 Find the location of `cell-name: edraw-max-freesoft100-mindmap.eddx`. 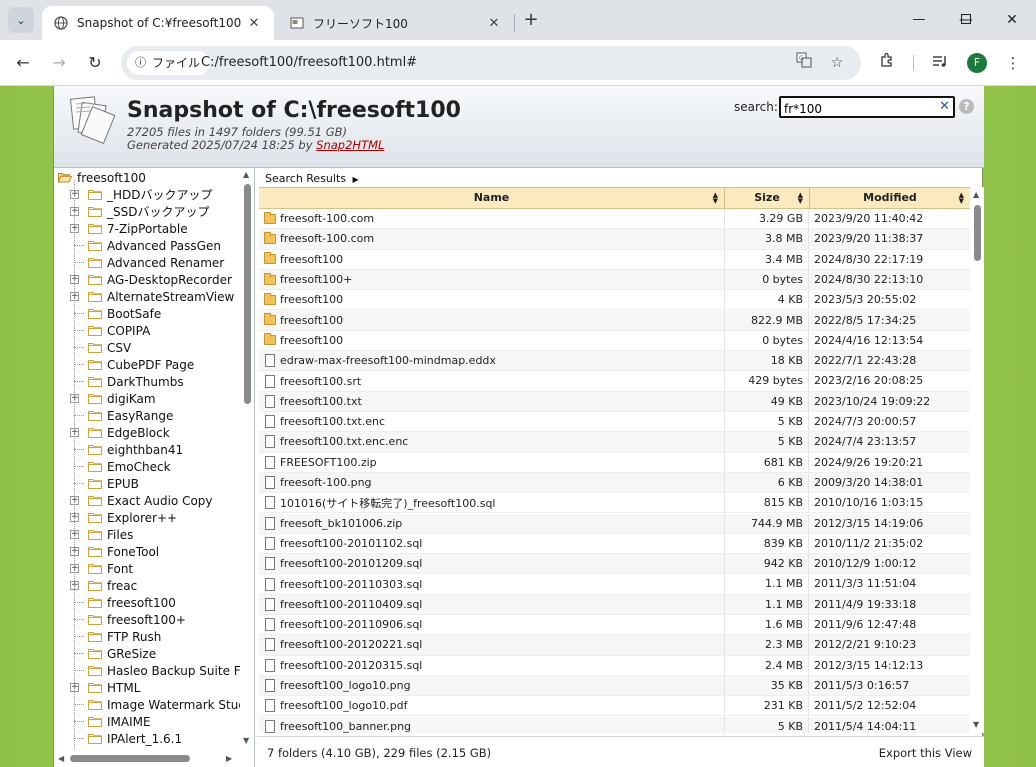

cell-name: edraw-max-freesoft100-mindmap.eddx is located at coordinates (492, 361).